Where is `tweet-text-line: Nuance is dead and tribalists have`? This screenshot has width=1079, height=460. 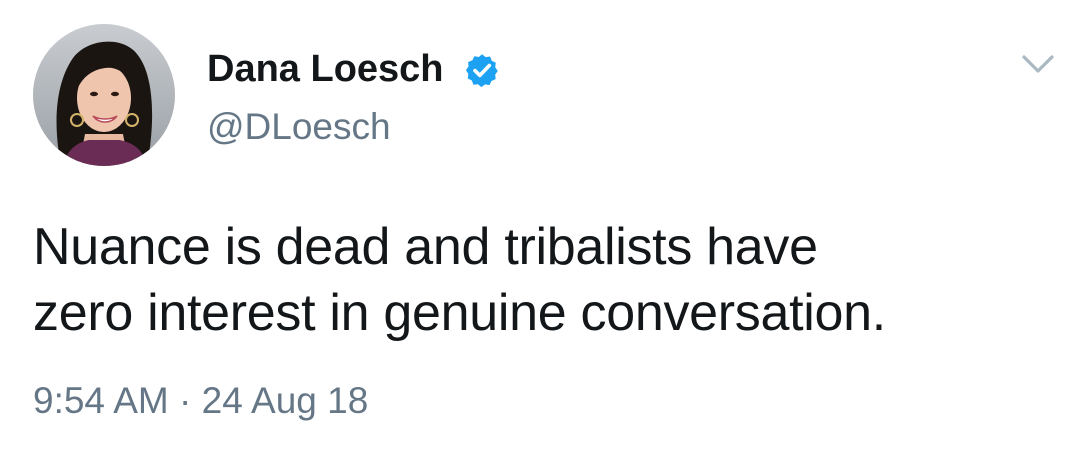
tweet-text-line: Nuance is dead and tribalists have is located at coordinates (425, 247).